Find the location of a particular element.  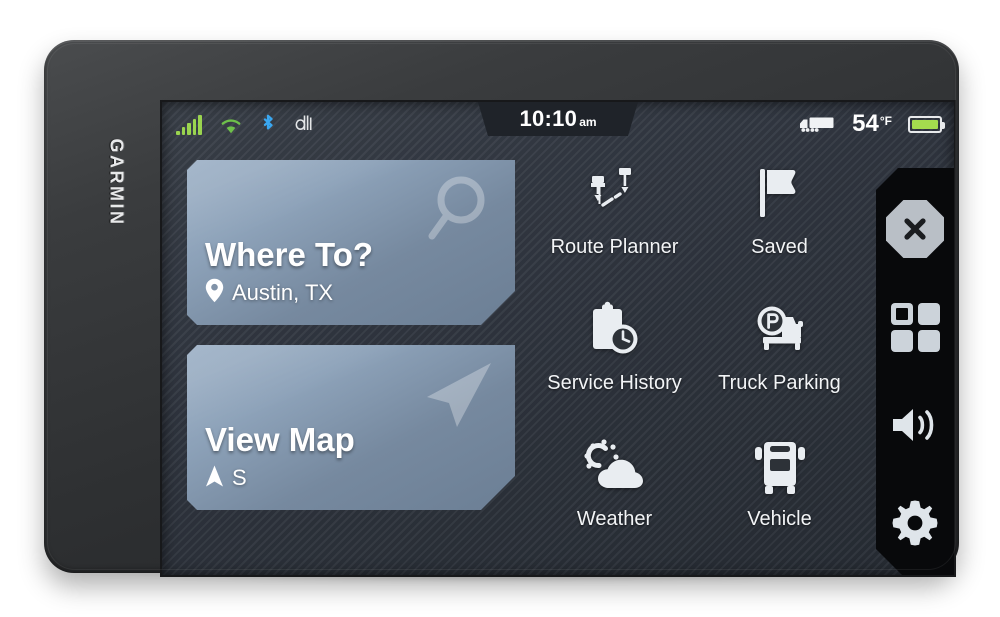

clock-time: 10:10 is located at coordinates (548, 118).